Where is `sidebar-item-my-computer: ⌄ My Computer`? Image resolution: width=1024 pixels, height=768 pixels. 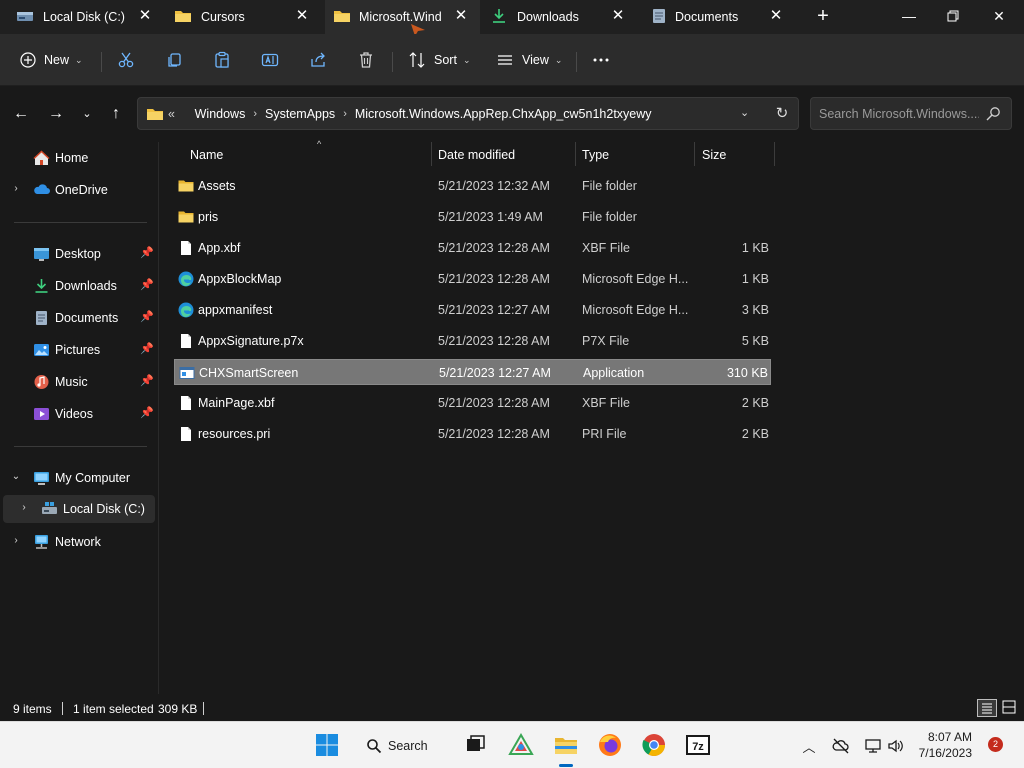 sidebar-item-my-computer: ⌄ My Computer is located at coordinates (78, 478).